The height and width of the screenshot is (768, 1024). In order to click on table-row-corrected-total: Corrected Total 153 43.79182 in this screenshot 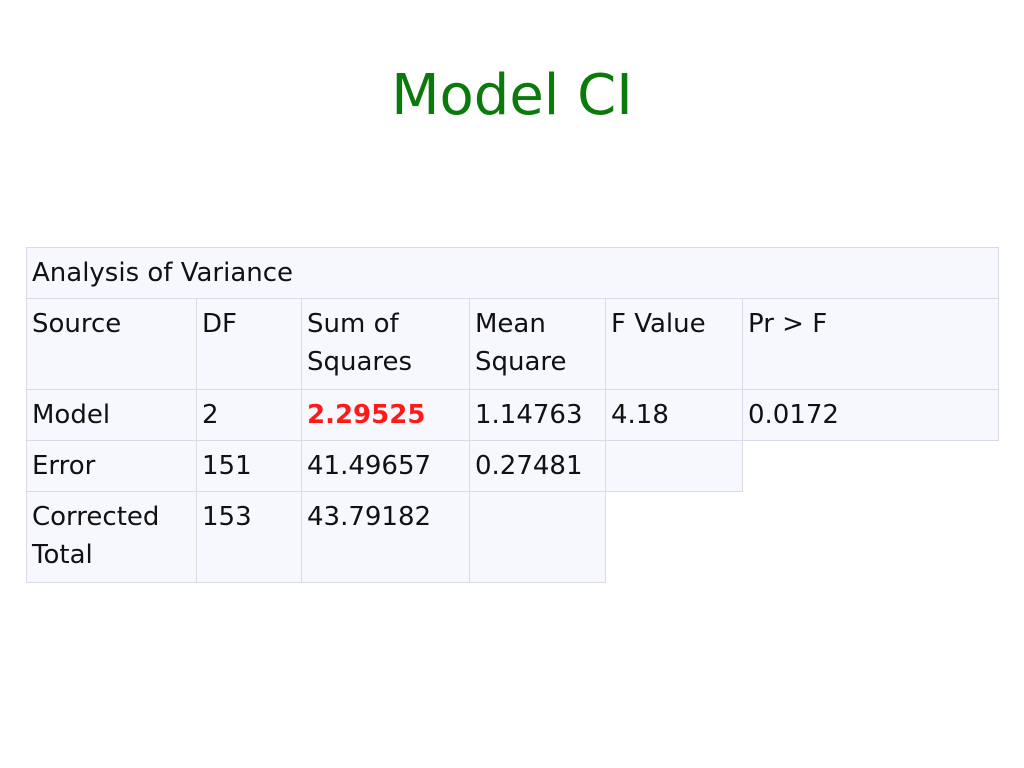, I will do `click(512, 537)`.